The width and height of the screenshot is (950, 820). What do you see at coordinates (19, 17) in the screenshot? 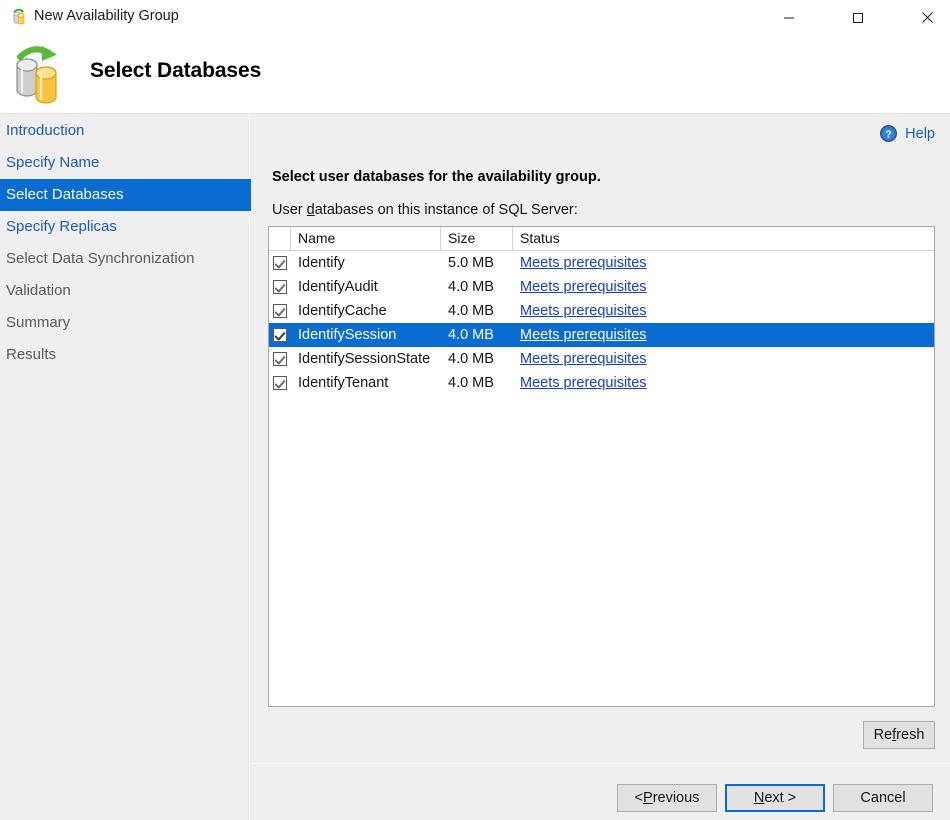
I see `availability-group-icon` at bounding box center [19, 17].